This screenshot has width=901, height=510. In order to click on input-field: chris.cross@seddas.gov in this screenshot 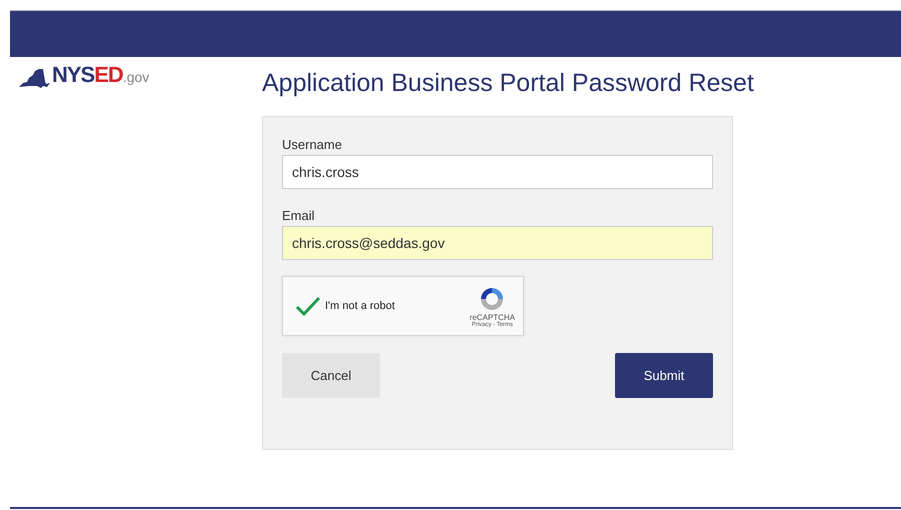, I will do `click(497, 243)`.